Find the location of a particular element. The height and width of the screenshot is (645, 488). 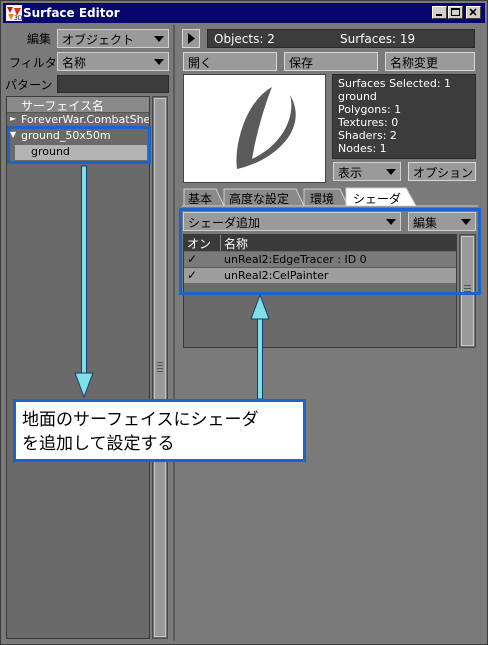

callout-box: 地面のサーフェイスにシェーダ を追加して設定する is located at coordinates (159, 430).